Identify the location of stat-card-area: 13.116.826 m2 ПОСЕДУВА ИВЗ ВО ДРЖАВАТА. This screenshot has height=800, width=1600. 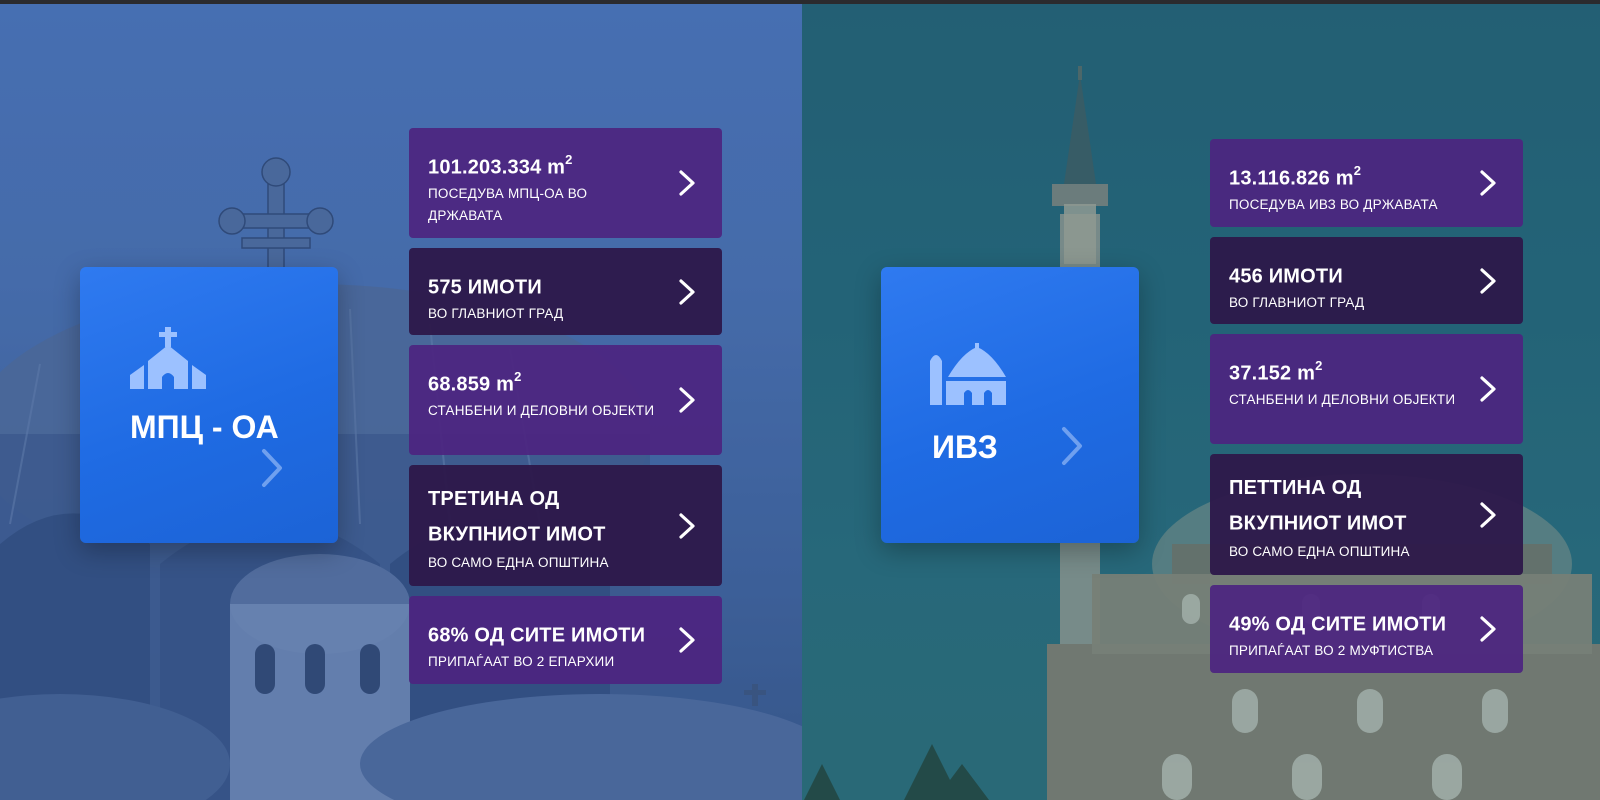
(1366, 183).